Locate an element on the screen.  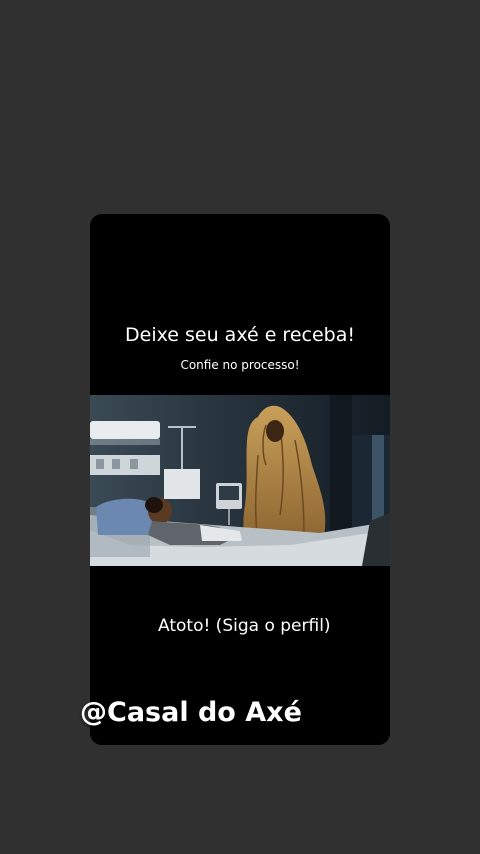
hospital-scene-image is located at coordinates (240, 480).